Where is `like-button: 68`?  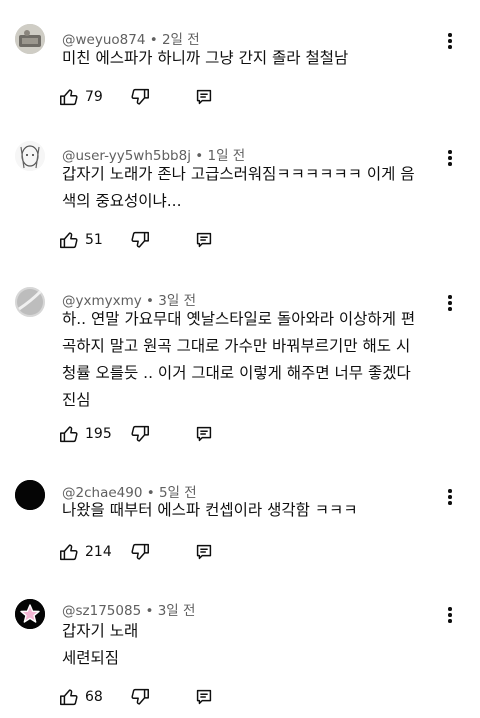 like-button: 68 is located at coordinates (88, 698).